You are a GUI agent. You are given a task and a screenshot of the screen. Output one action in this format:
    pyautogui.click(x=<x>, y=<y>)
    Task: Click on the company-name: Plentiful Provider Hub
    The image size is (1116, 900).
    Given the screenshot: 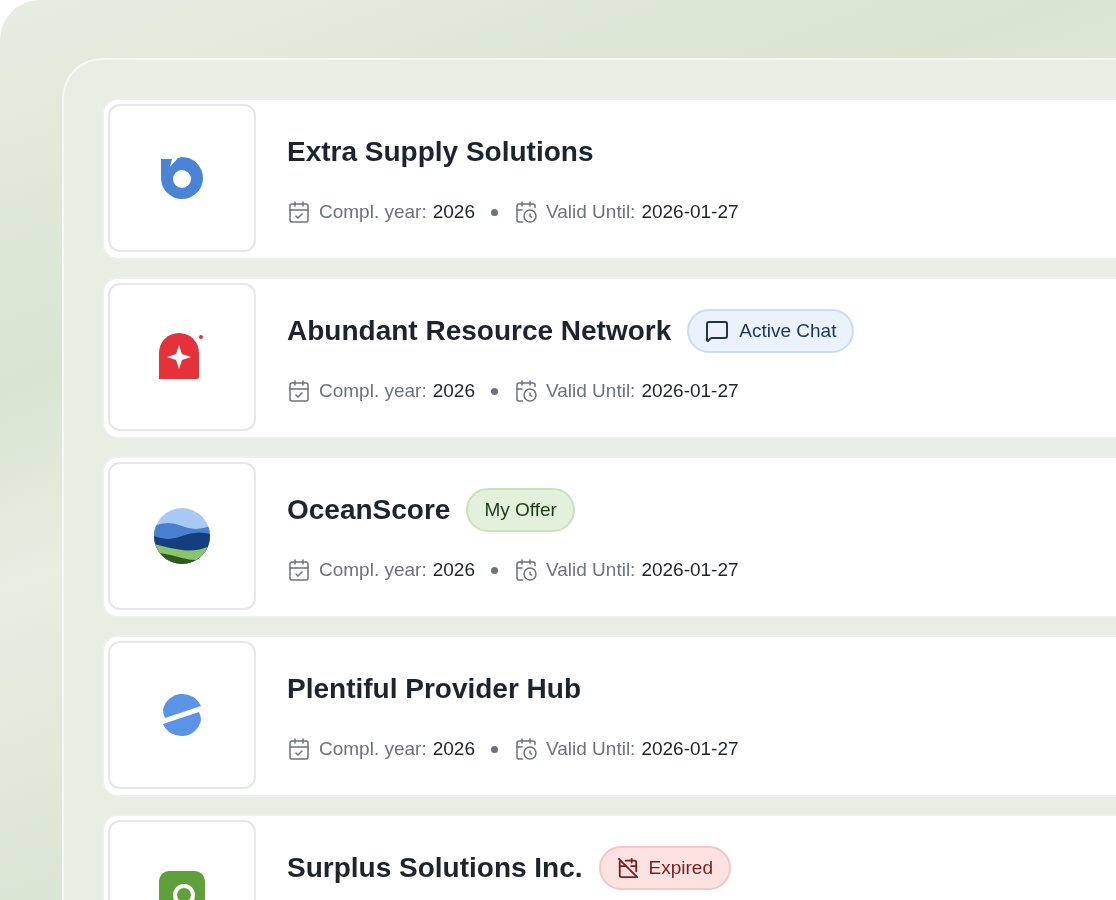 What is the action you would take?
    pyautogui.click(x=434, y=689)
    